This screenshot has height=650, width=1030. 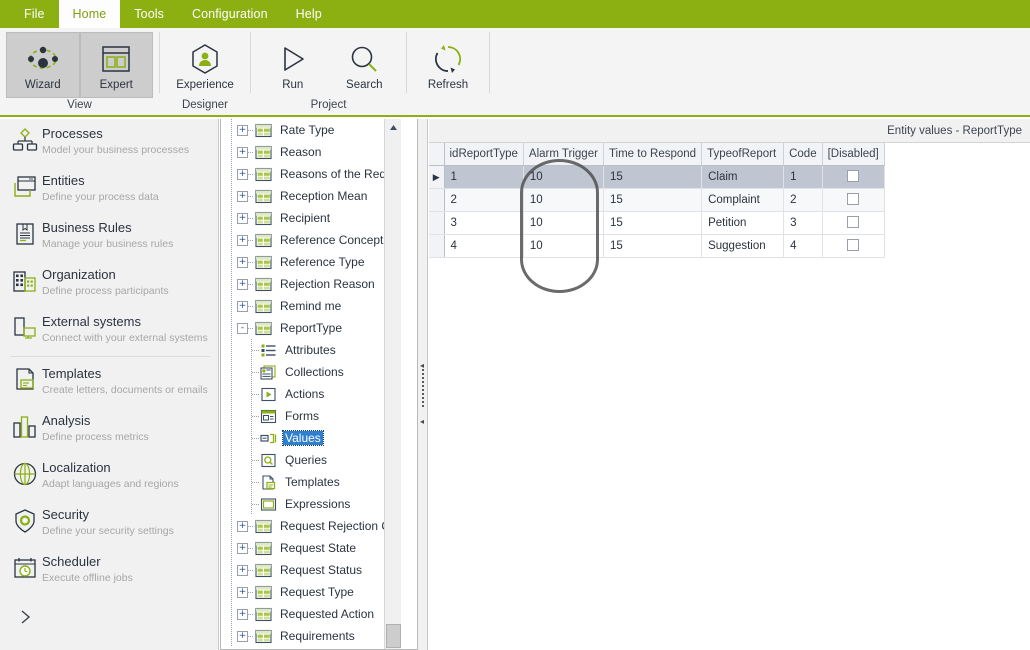 I want to click on tree-expander-requested-action: +, so click(x=242, y=614).